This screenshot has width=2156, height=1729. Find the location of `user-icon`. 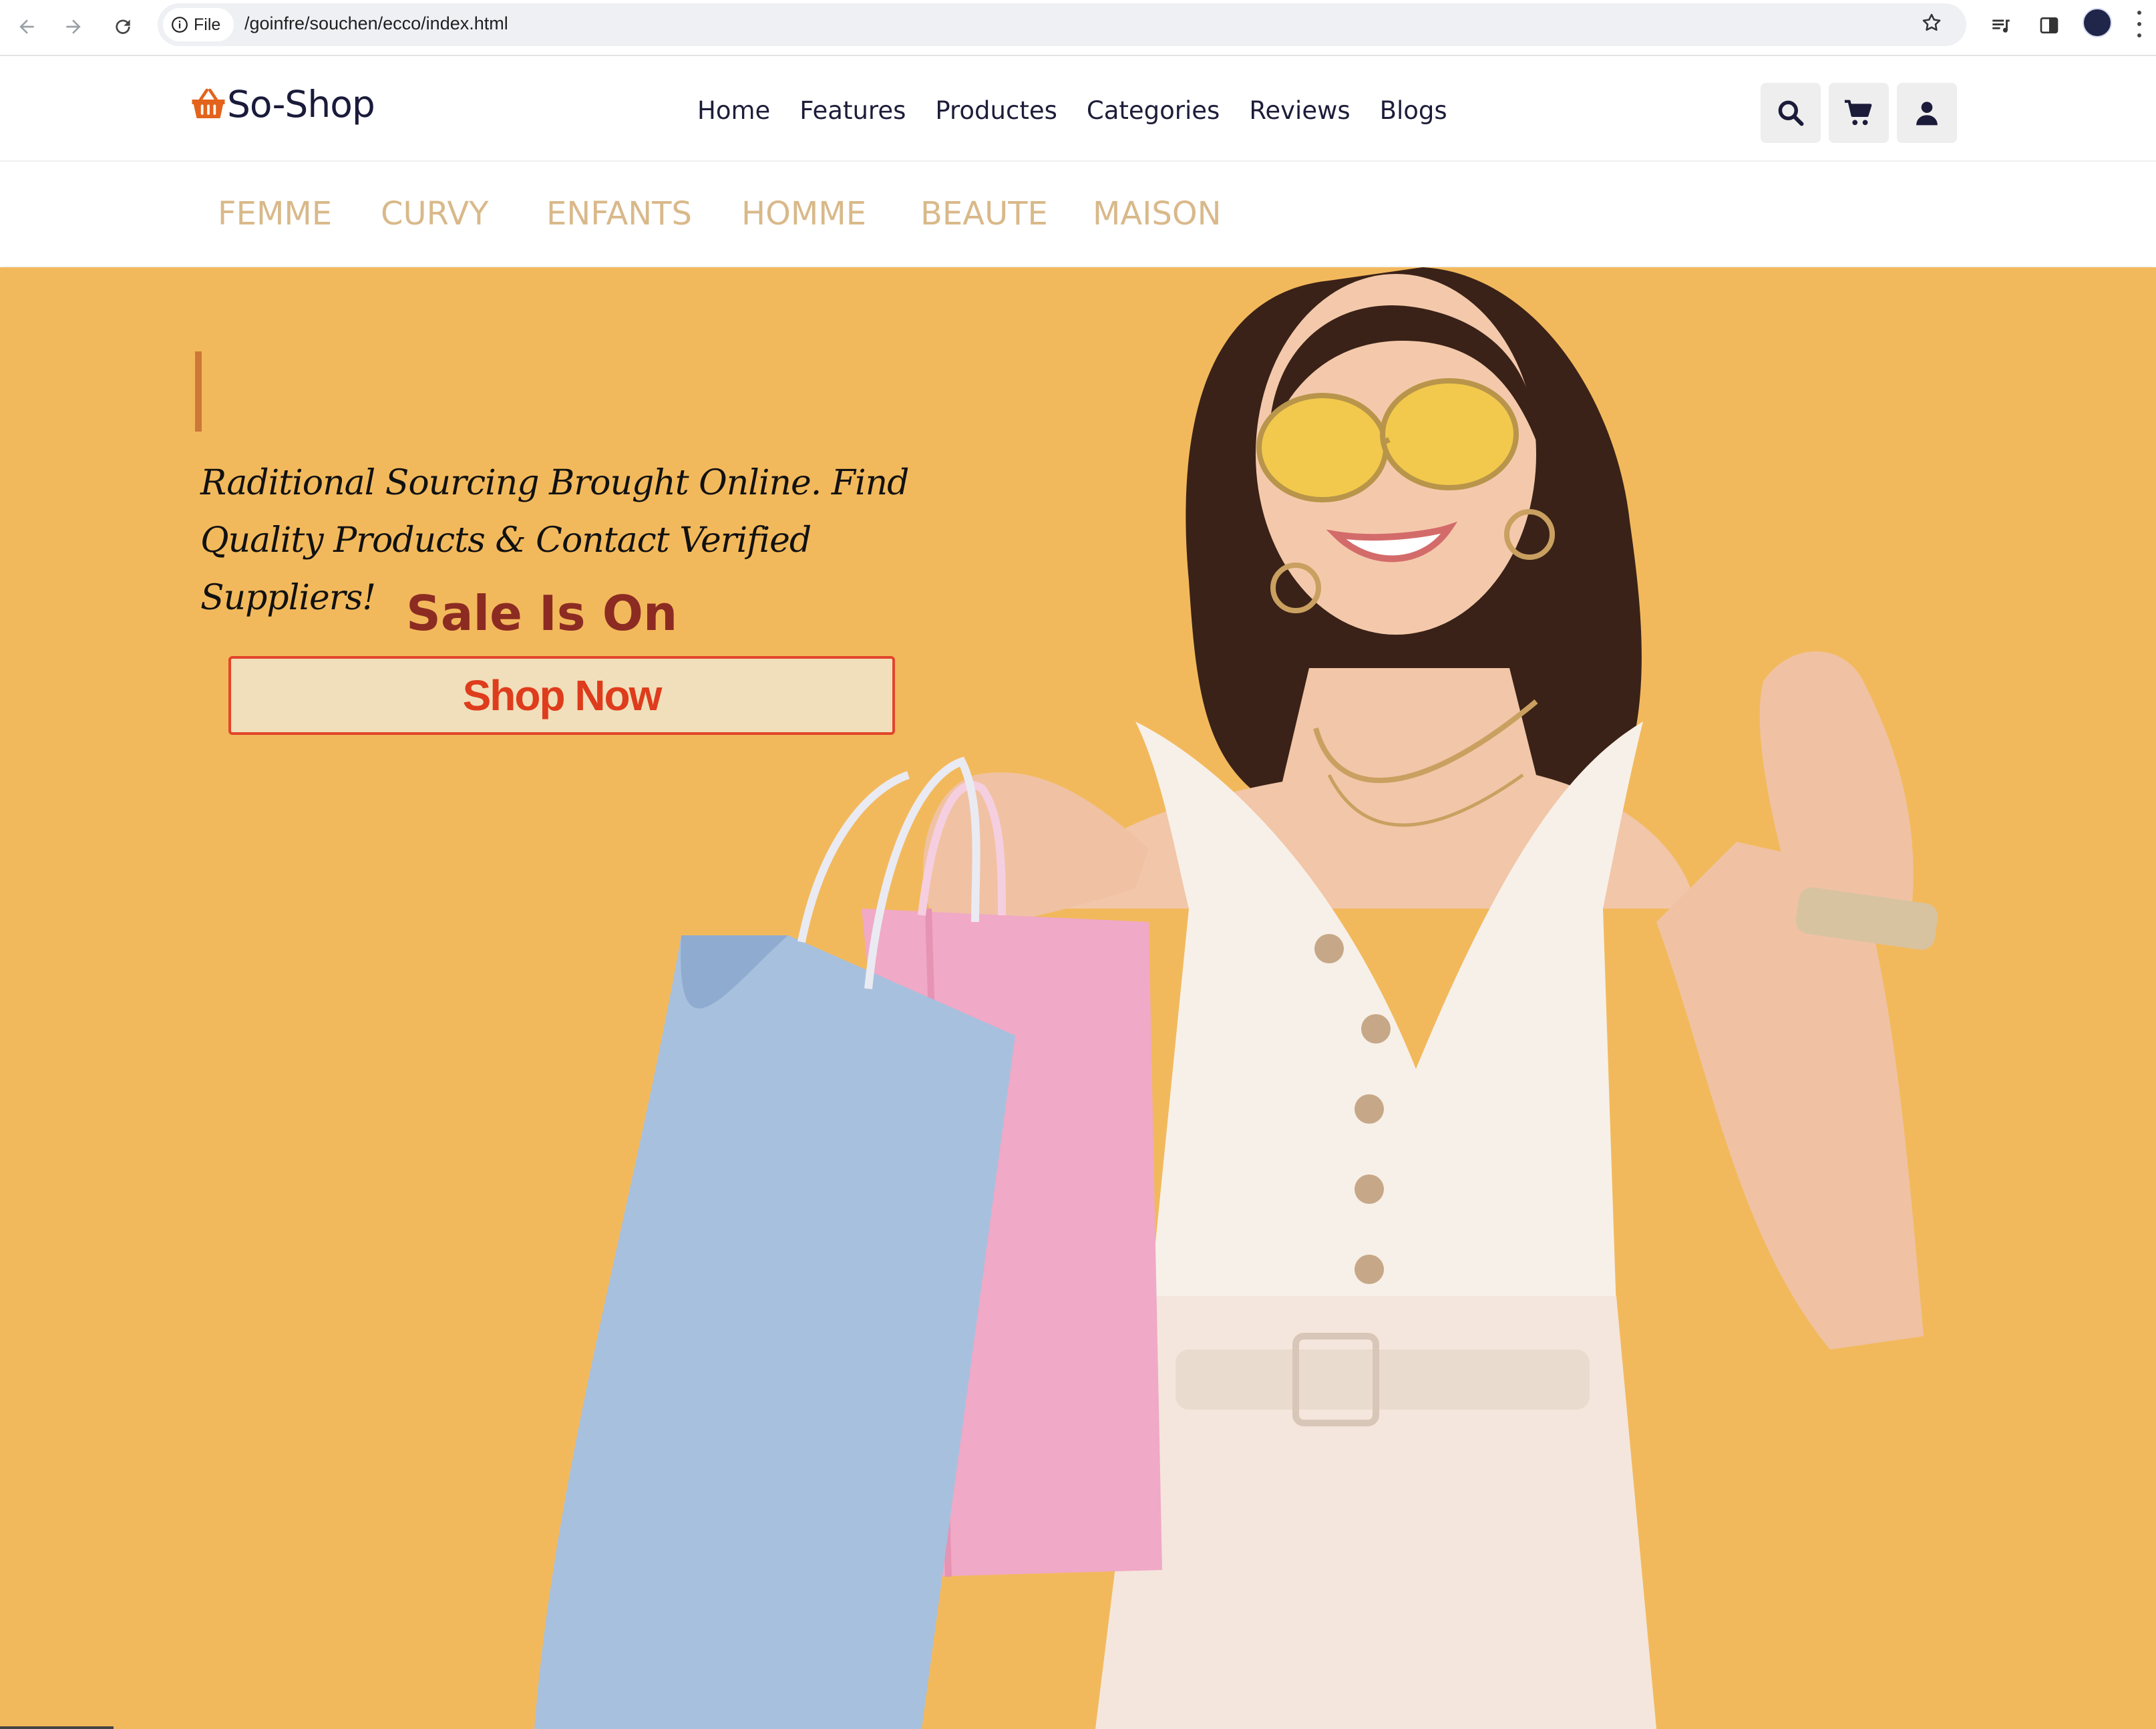

user-icon is located at coordinates (1927, 114).